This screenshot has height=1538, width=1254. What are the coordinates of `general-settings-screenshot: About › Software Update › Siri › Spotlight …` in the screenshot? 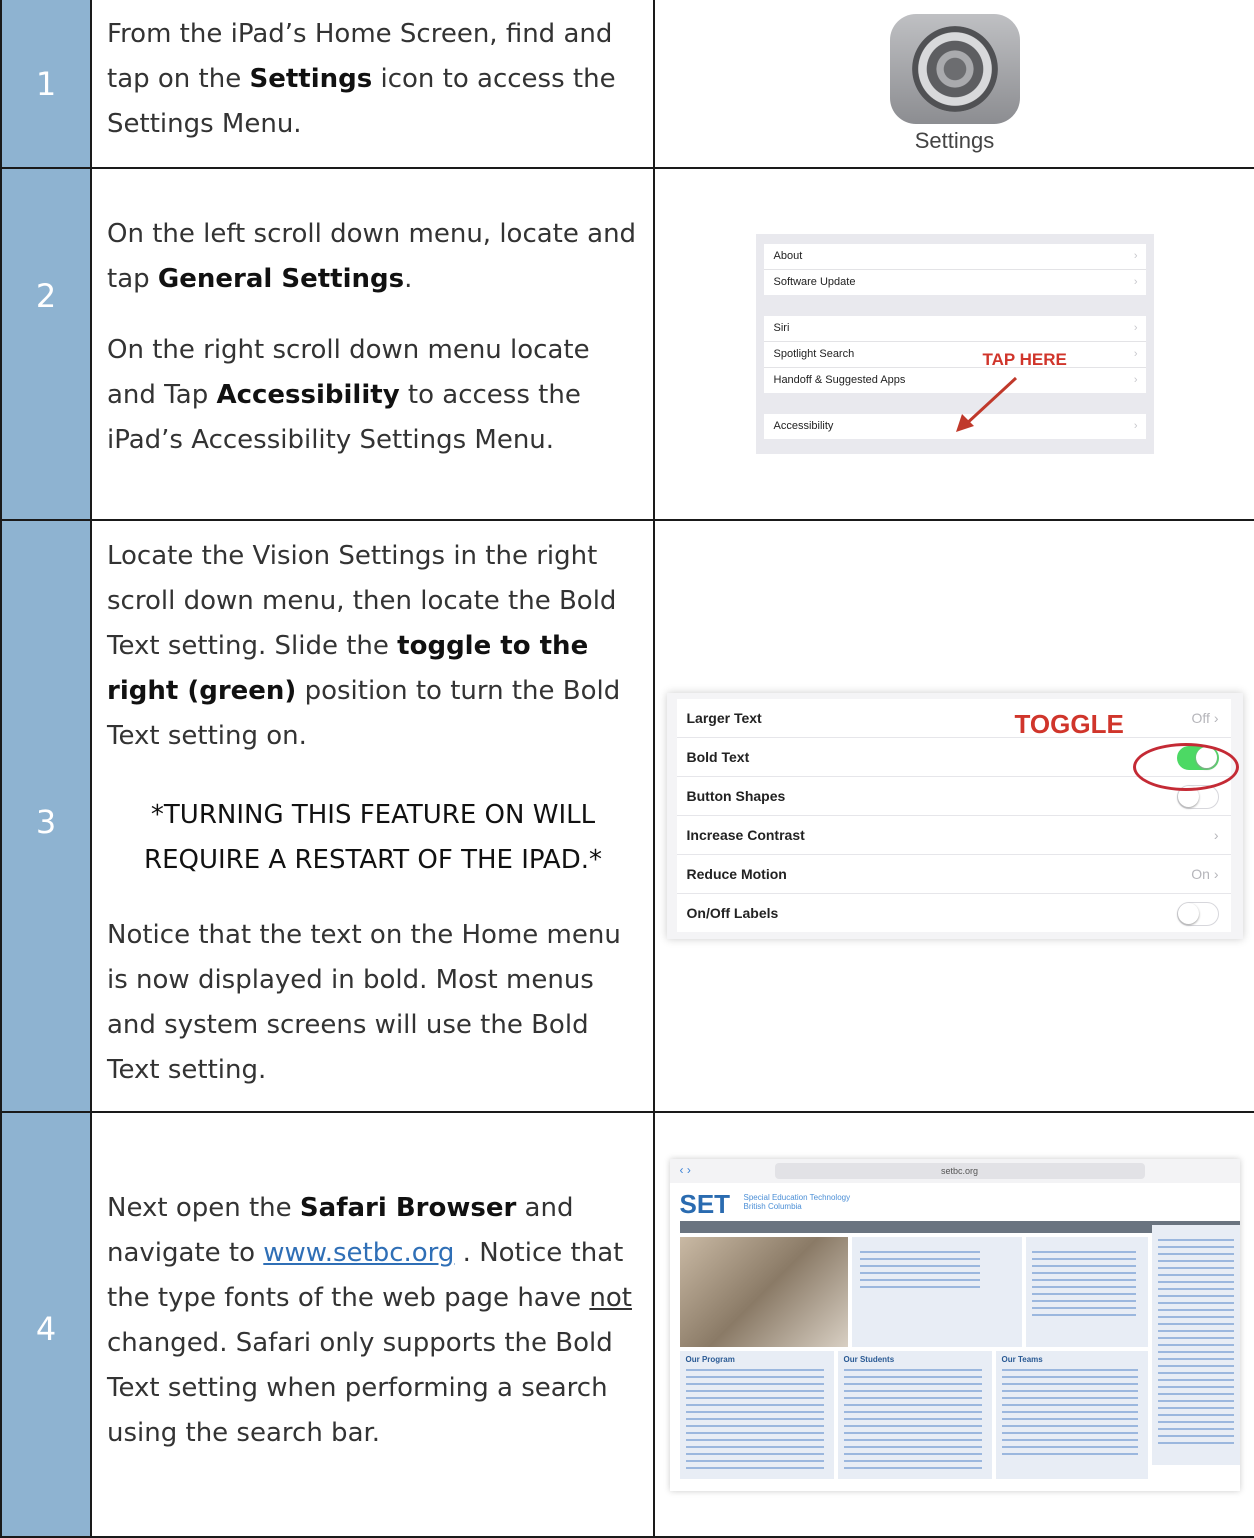 It's located at (954, 344).